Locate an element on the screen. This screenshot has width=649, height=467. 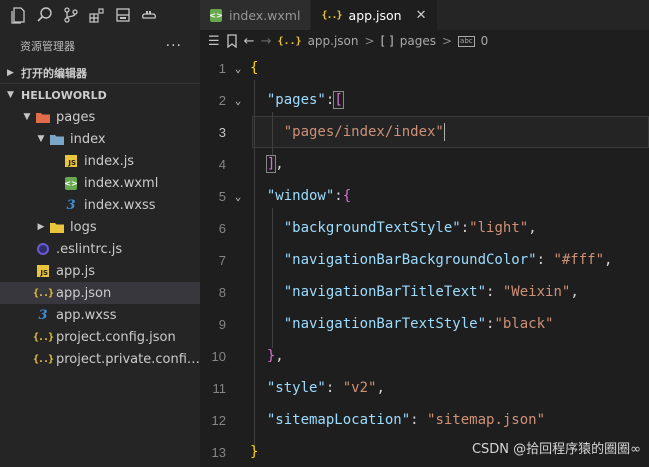
list-icon: ☰ is located at coordinates (214, 41).